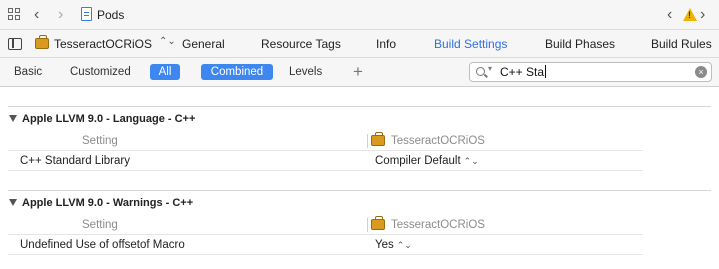 This screenshot has width=719, height=269. What do you see at coordinates (101, 203) in the screenshot?
I see `section-header: Apple LLVM 9.0 - Warnings - C++` at bounding box center [101, 203].